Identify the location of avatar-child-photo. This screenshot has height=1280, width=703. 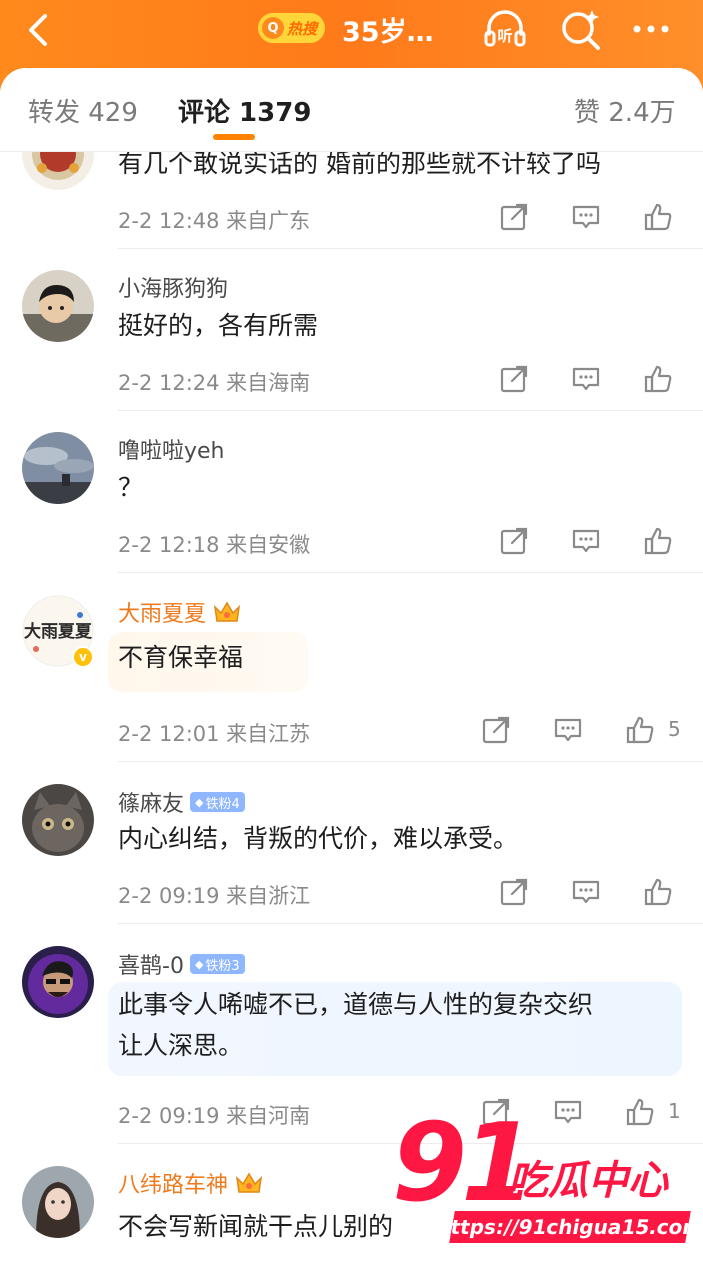
(58, 306).